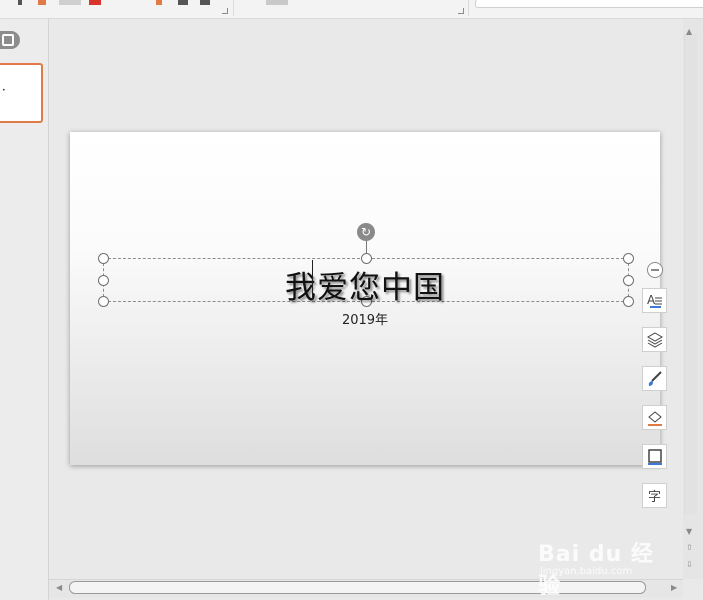  I want to click on layers-button, so click(654, 339).